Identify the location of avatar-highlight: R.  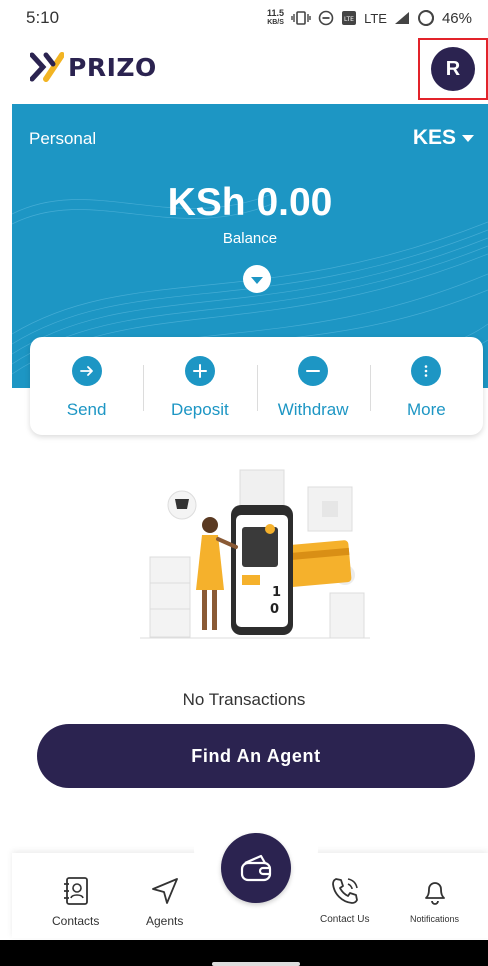
(453, 69).